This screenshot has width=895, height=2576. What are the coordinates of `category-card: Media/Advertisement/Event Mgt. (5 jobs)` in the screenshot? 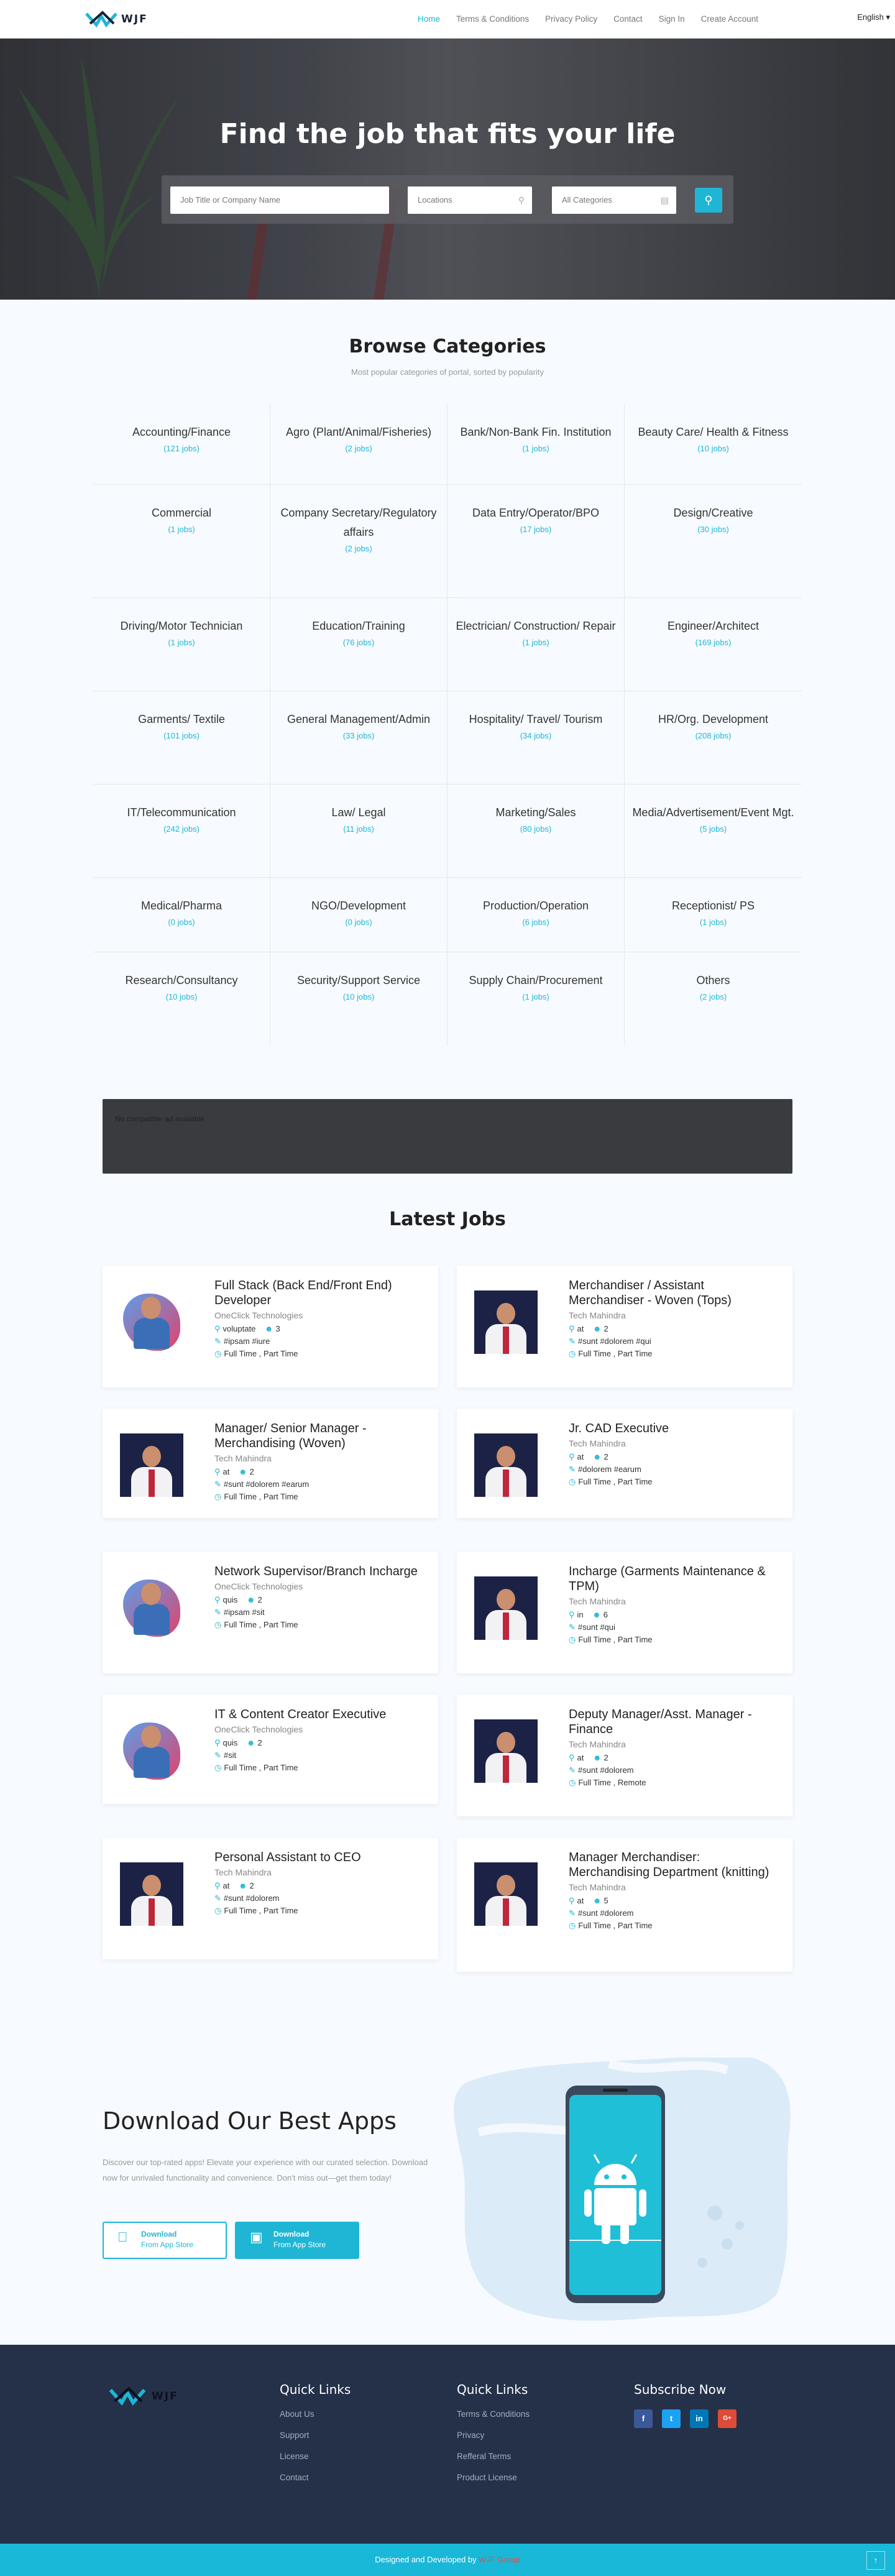 It's located at (713, 830).